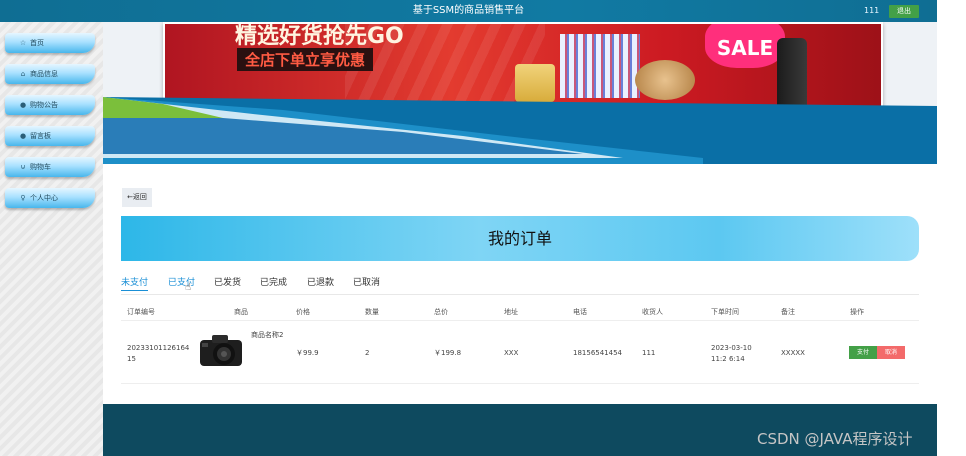 The height and width of the screenshot is (456, 966). Describe the element at coordinates (725, 312) in the screenshot. I see `col-time: 下单时间` at that location.